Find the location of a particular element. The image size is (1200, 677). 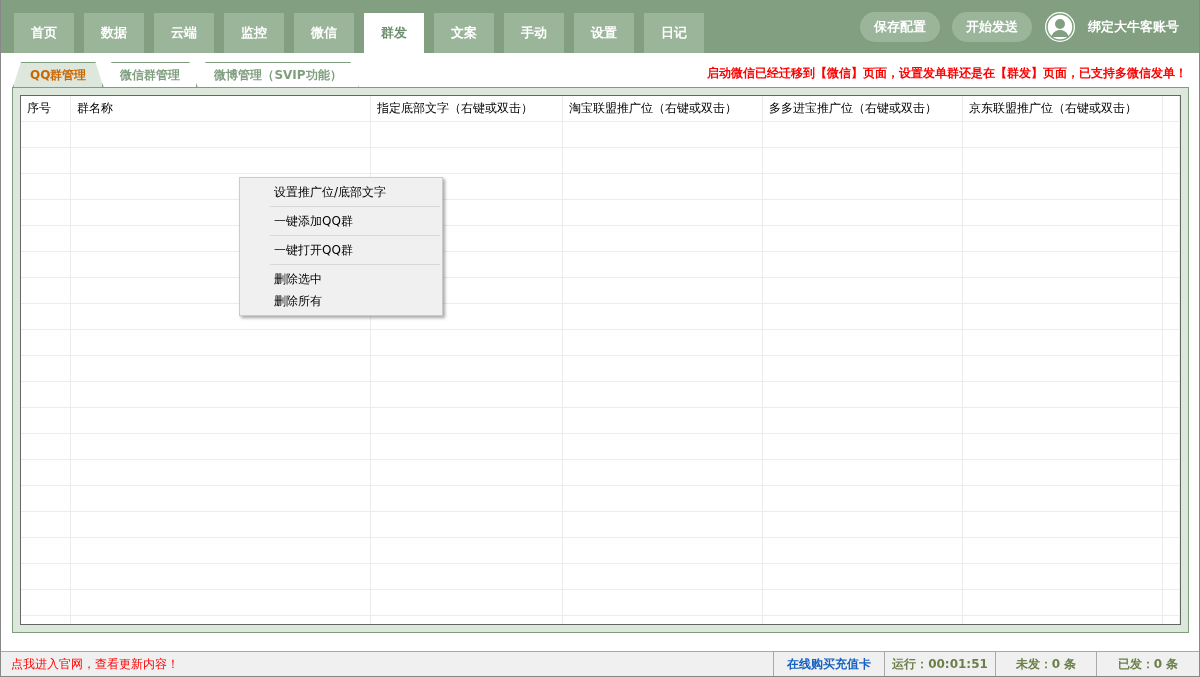

nav-tab: 首页 is located at coordinates (44, 33).